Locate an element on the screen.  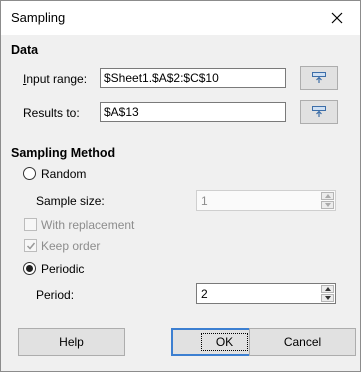
results-to-field: $A$13 is located at coordinates (193, 112).